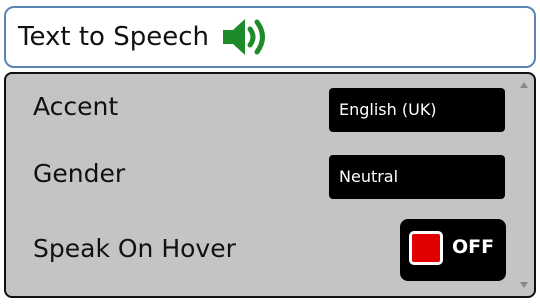 This screenshot has height=304, width=540. What do you see at coordinates (473, 247) in the screenshot?
I see `toggle-state-text: OFF` at bounding box center [473, 247].